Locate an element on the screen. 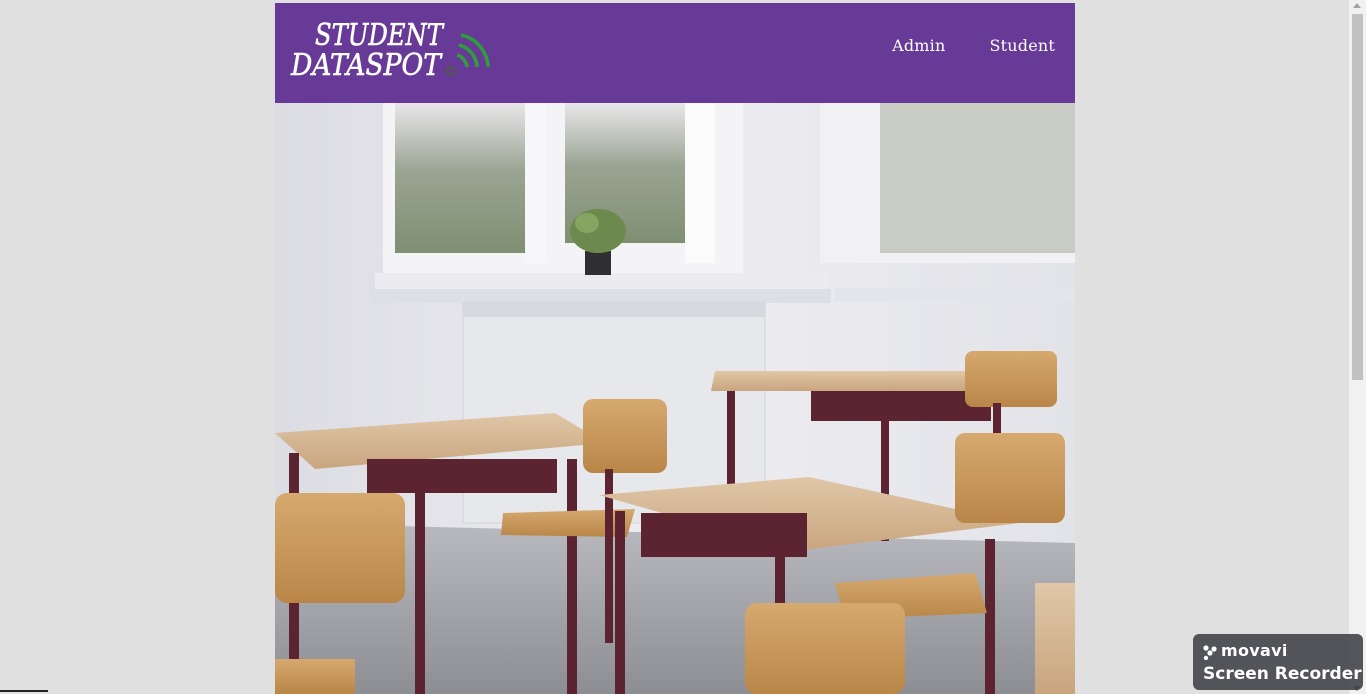 The height and width of the screenshot is (694, 1366). scrollbar-thumb is located at coordinates (1357, 197).